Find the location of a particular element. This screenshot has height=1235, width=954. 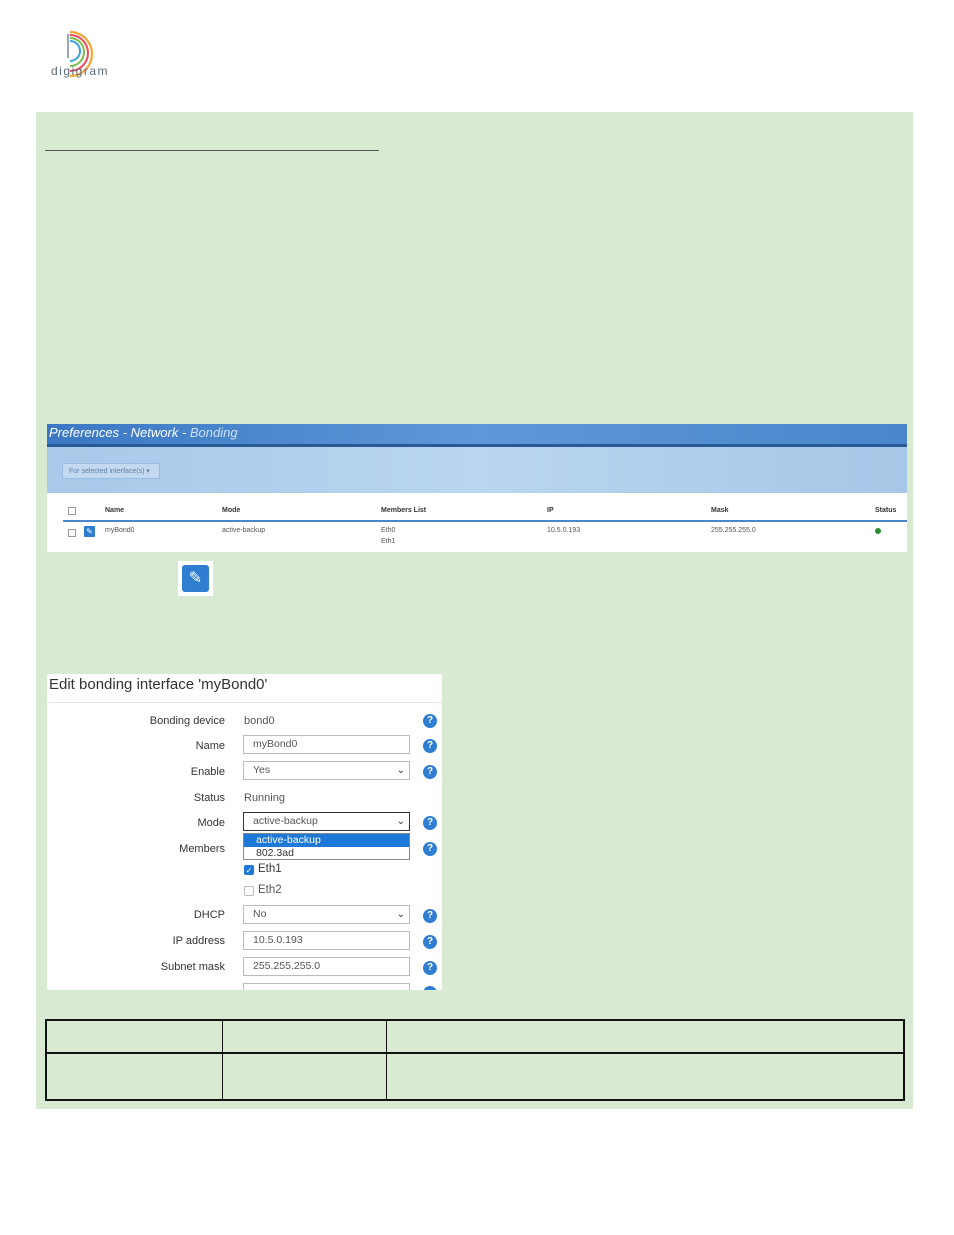

col-mode: Mode is located at coordinates (231, 510).